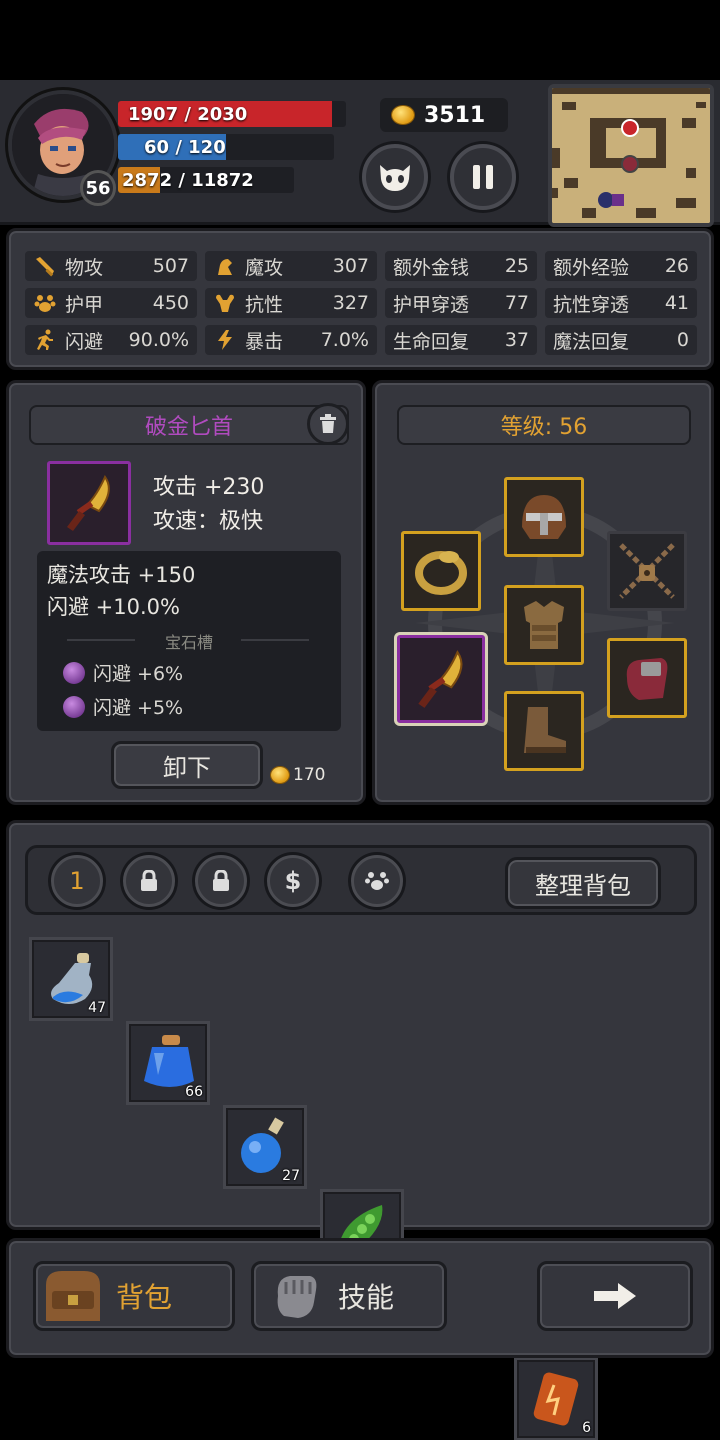 This screenshot has height=1440, width=720. What do you see at coordinates (377, 881) in the screenshot?
I see `tab-pet` at bounding box center [377, 881].